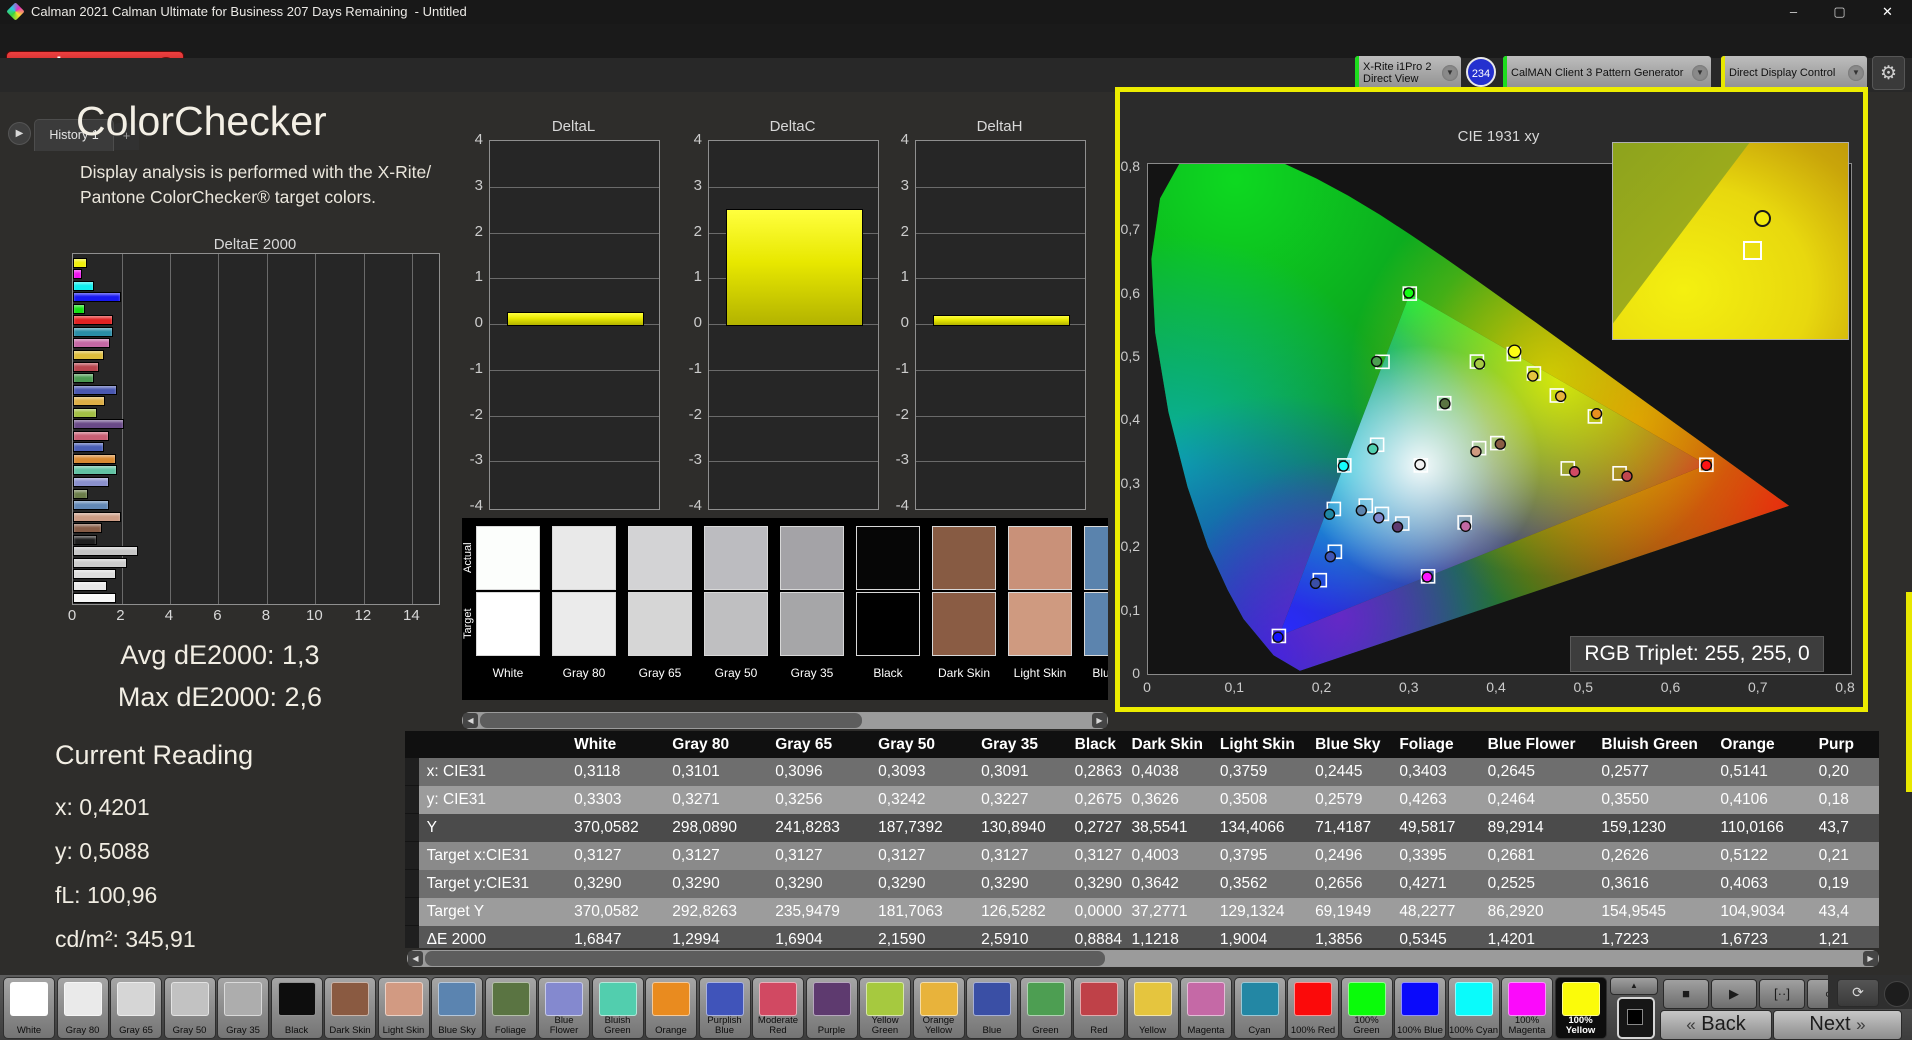 The image size is (1912, 1040). Describe the element at coordinates (350, 1008) in the screenshot. I see `pattern-tile-dark-skin: Dark Skin` at that location.